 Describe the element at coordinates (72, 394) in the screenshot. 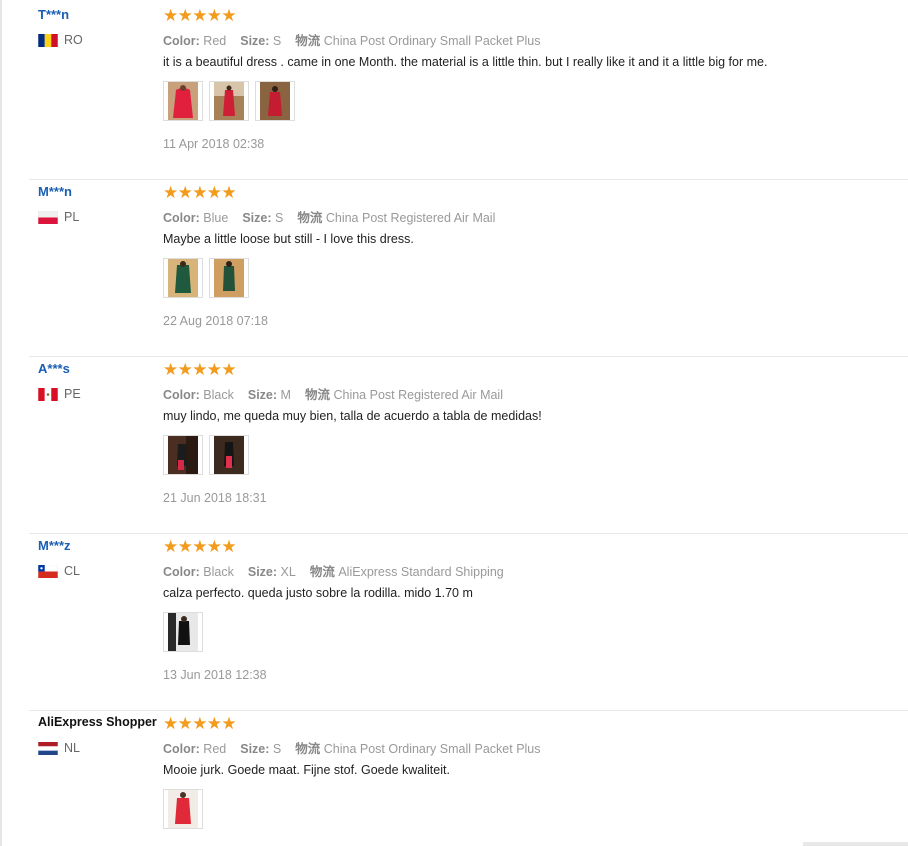

I see `country-code: PE` at that location.